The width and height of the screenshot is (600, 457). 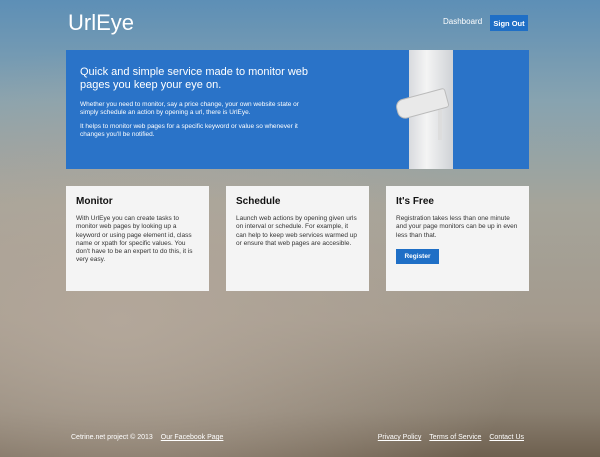 What do you see at coordinates (400, 437) in the screenshot?
I see `privacy-link: Privacy Policy` at bounding box center [400, 437].